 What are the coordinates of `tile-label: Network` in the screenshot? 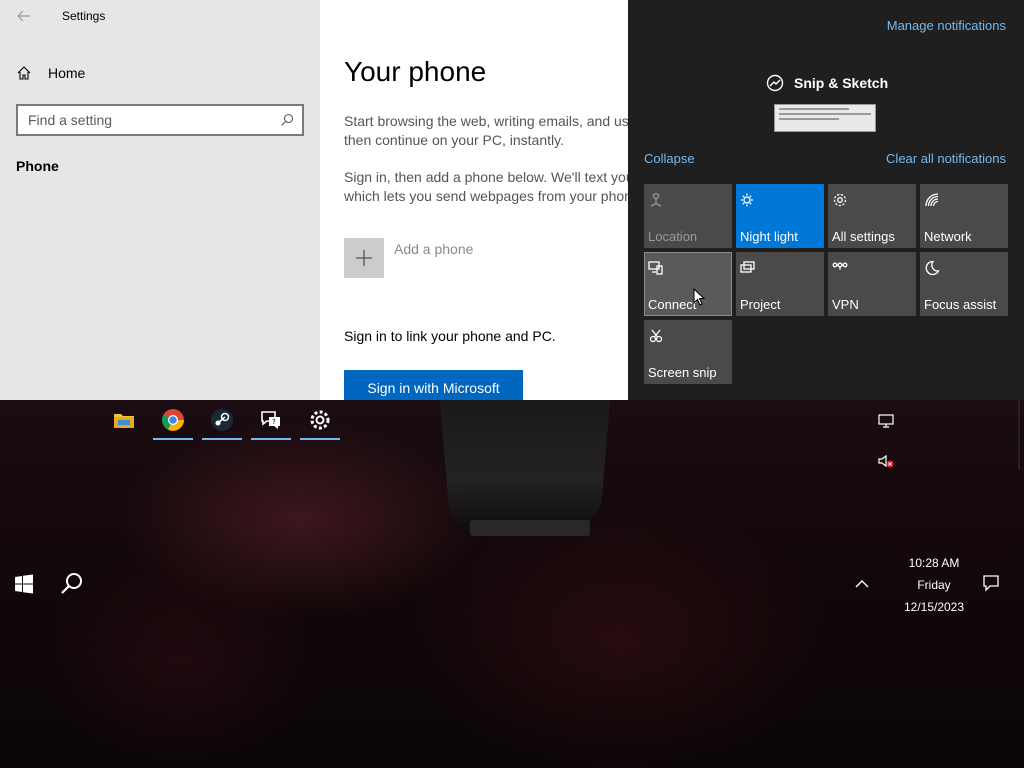 It's located at (948, 236).